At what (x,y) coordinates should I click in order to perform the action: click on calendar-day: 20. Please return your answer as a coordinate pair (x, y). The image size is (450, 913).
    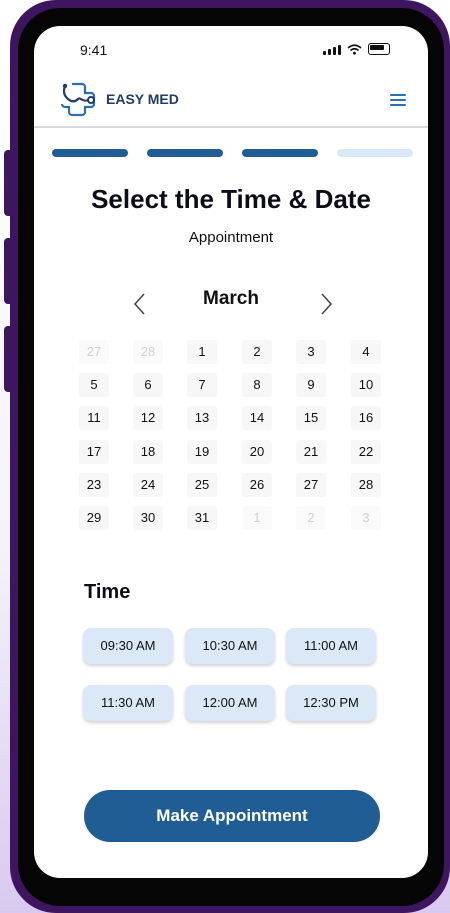
    Looking at the image, I should click on (257, 452).